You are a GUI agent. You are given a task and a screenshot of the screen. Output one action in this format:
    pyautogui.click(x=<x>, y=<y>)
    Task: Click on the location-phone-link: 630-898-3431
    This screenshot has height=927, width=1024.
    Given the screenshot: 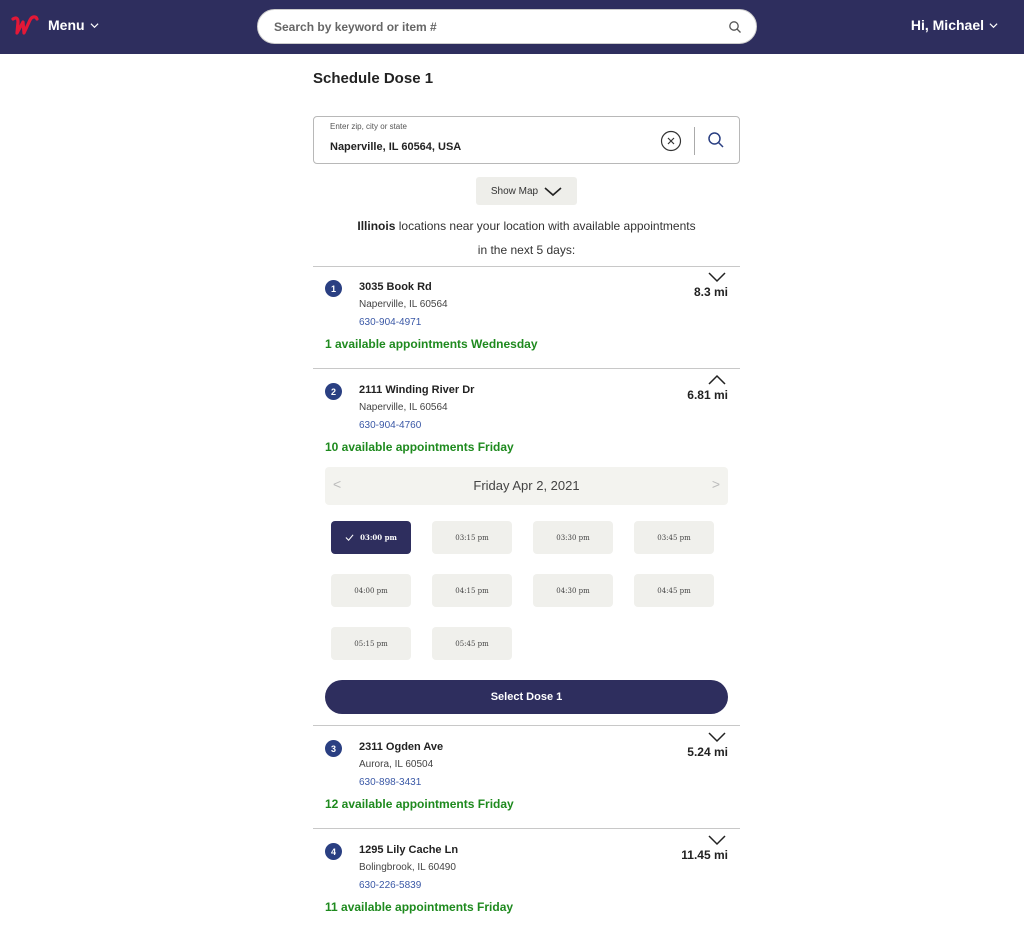 What is the action you would take?
    pyautogui.click(x=390, y=782)
    